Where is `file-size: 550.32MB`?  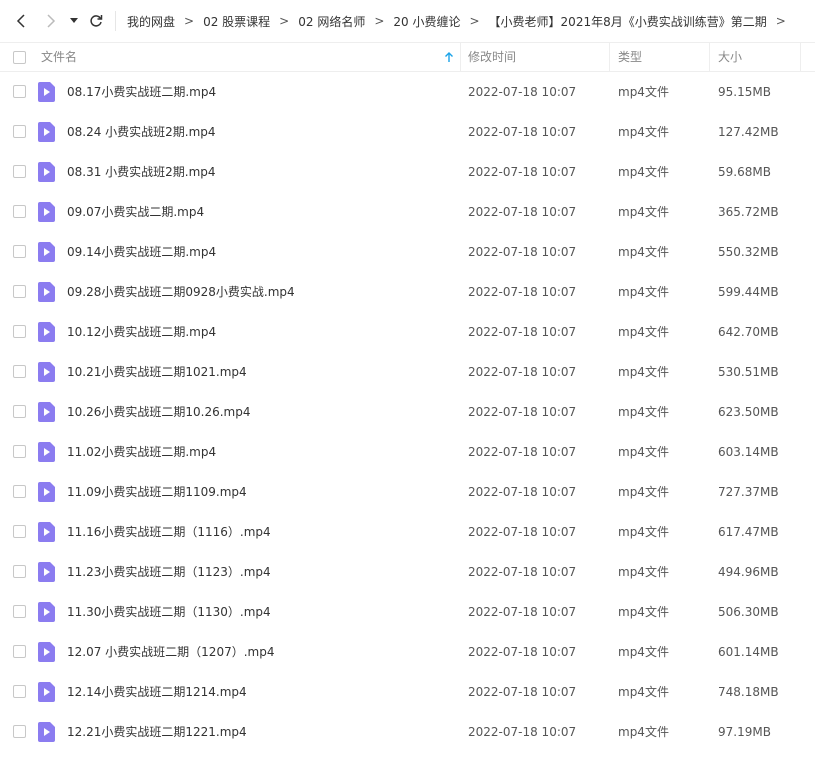
file-size: 550.32MB is located at coordinates (748, 252).